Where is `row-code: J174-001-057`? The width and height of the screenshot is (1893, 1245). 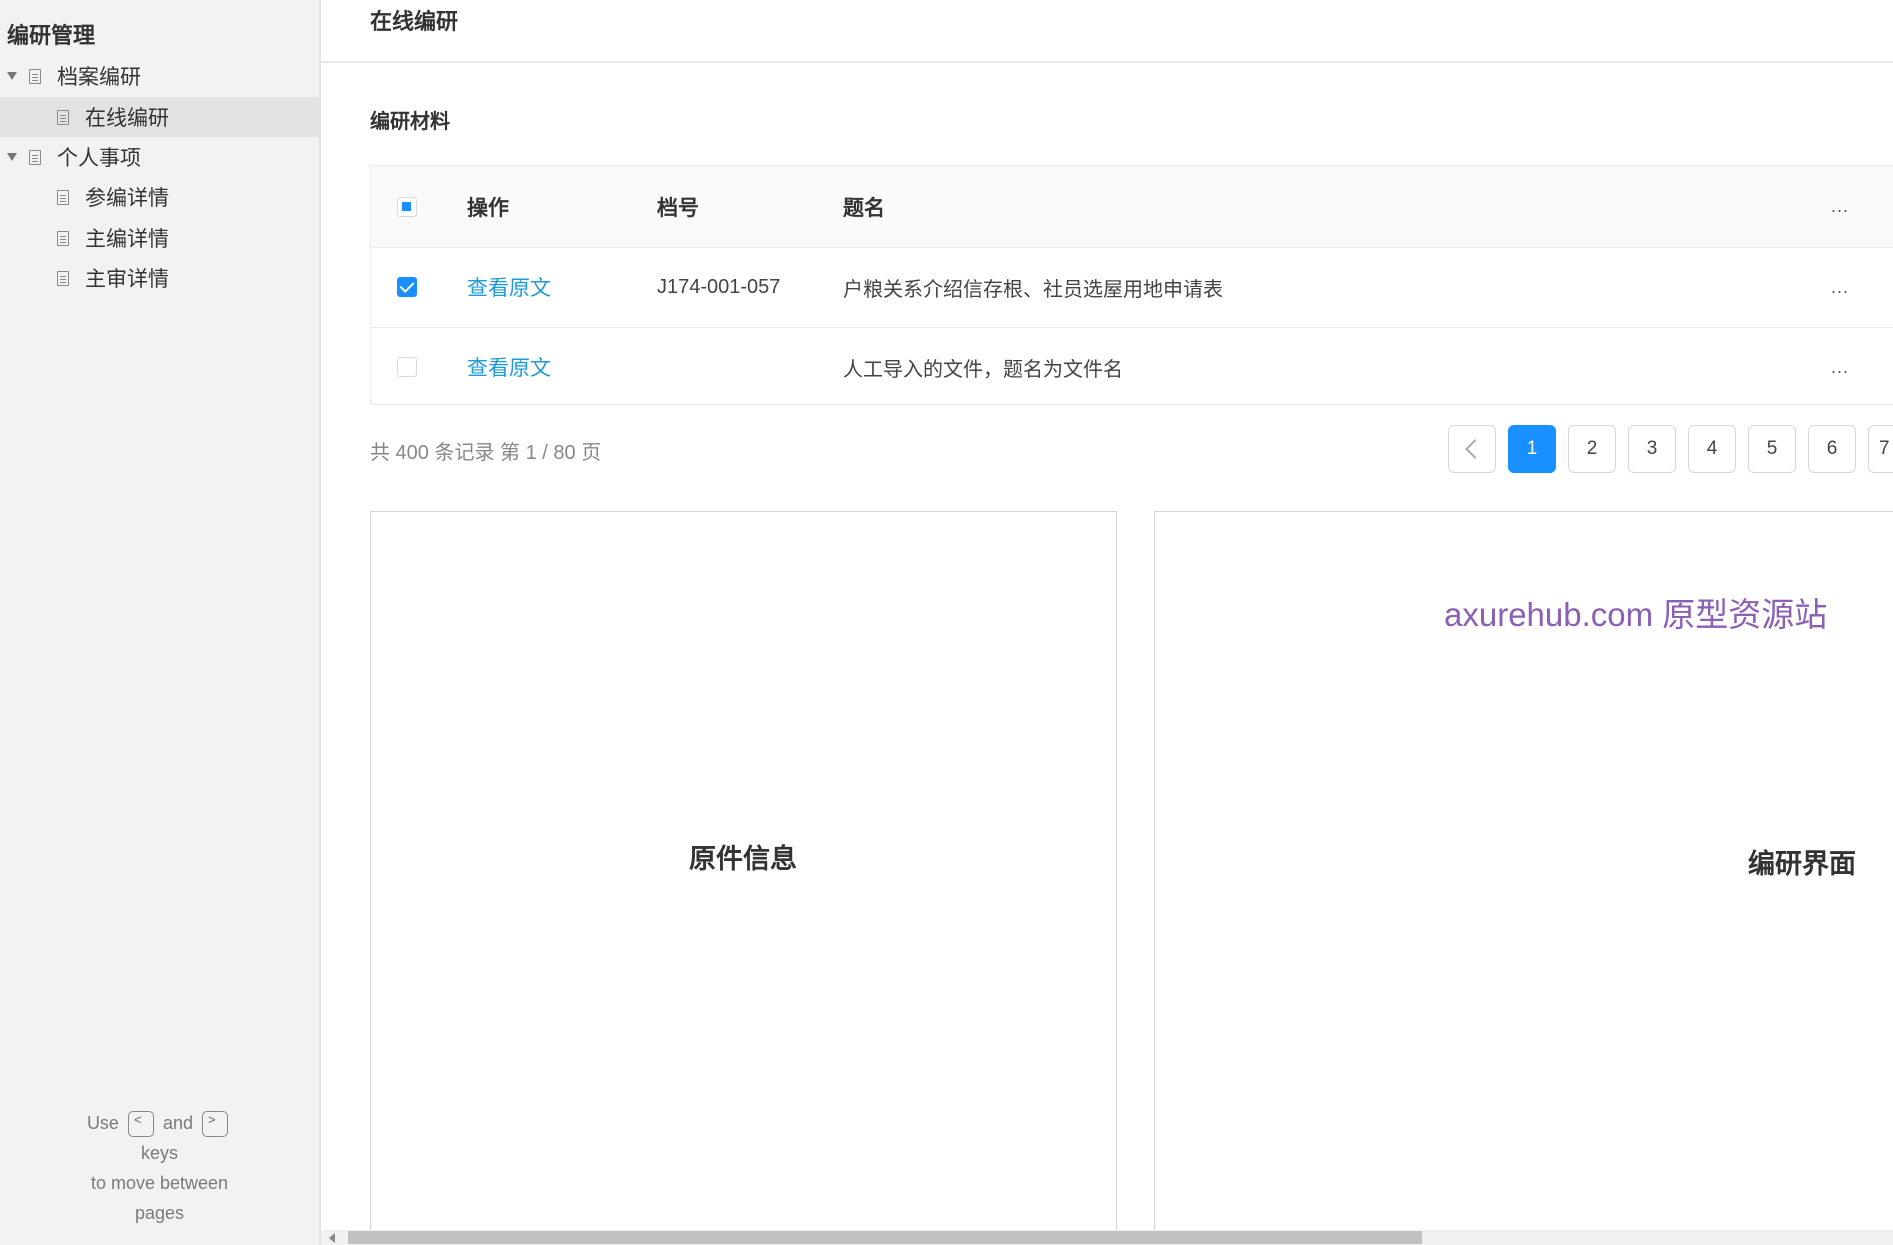
row-code: J174-001-057 is located at coordinates (719, 286).